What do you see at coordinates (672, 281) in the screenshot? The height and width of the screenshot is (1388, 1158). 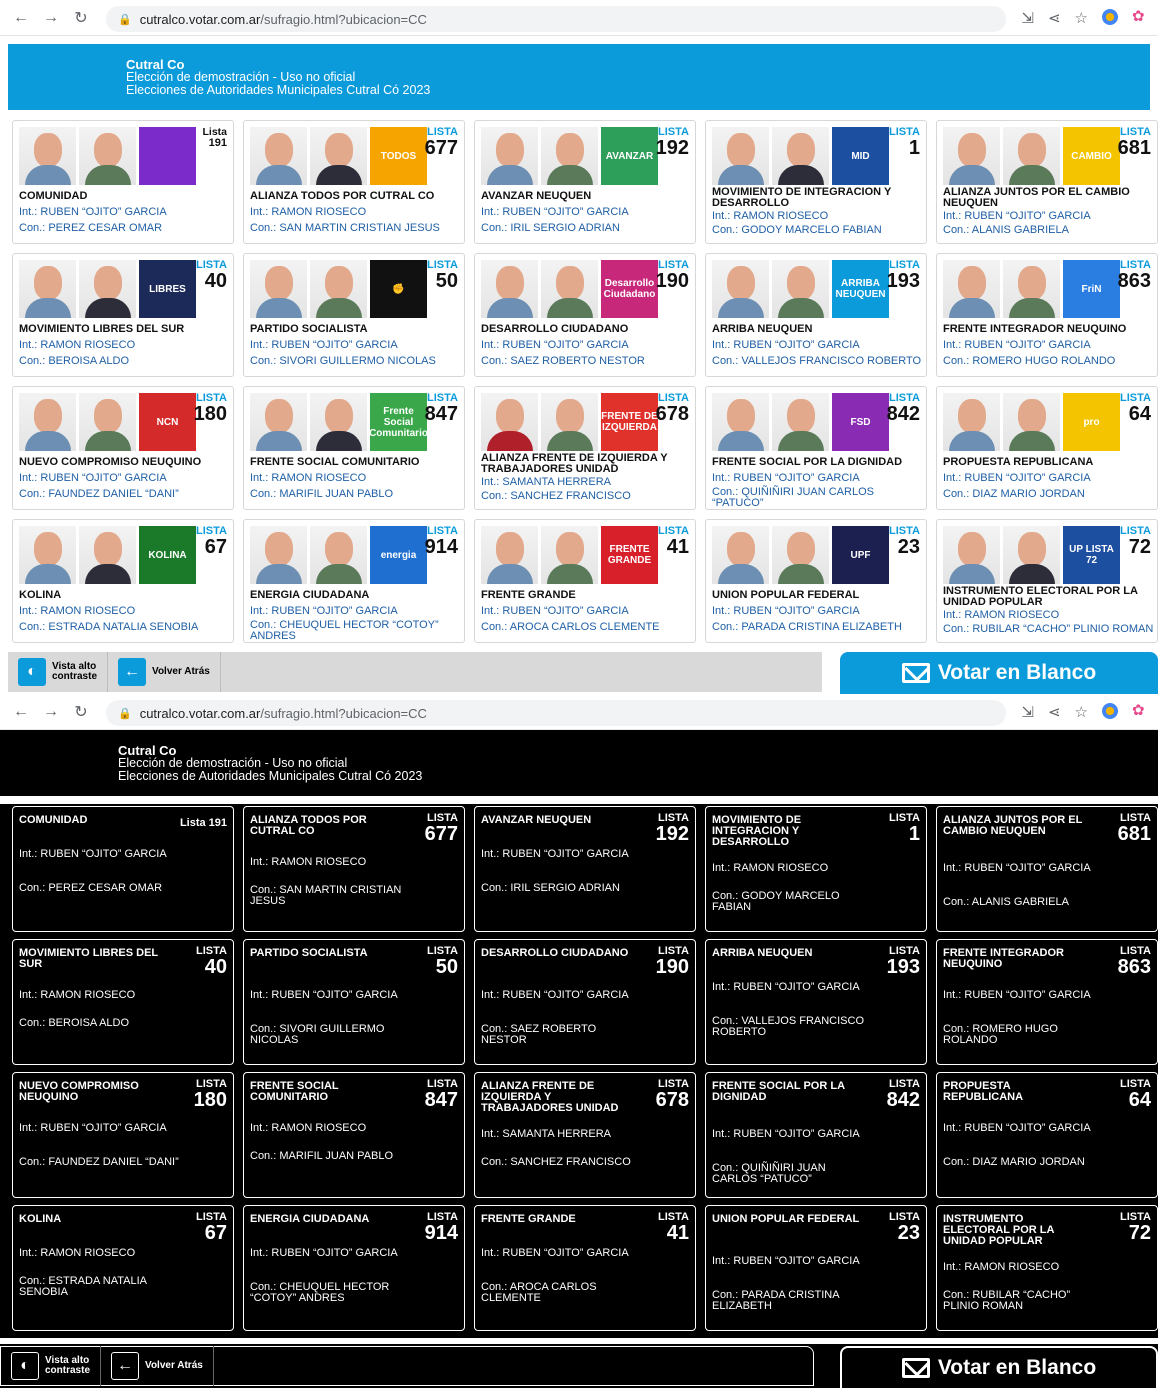 I see `lista-value: 190` at bounding box center [672, 281].